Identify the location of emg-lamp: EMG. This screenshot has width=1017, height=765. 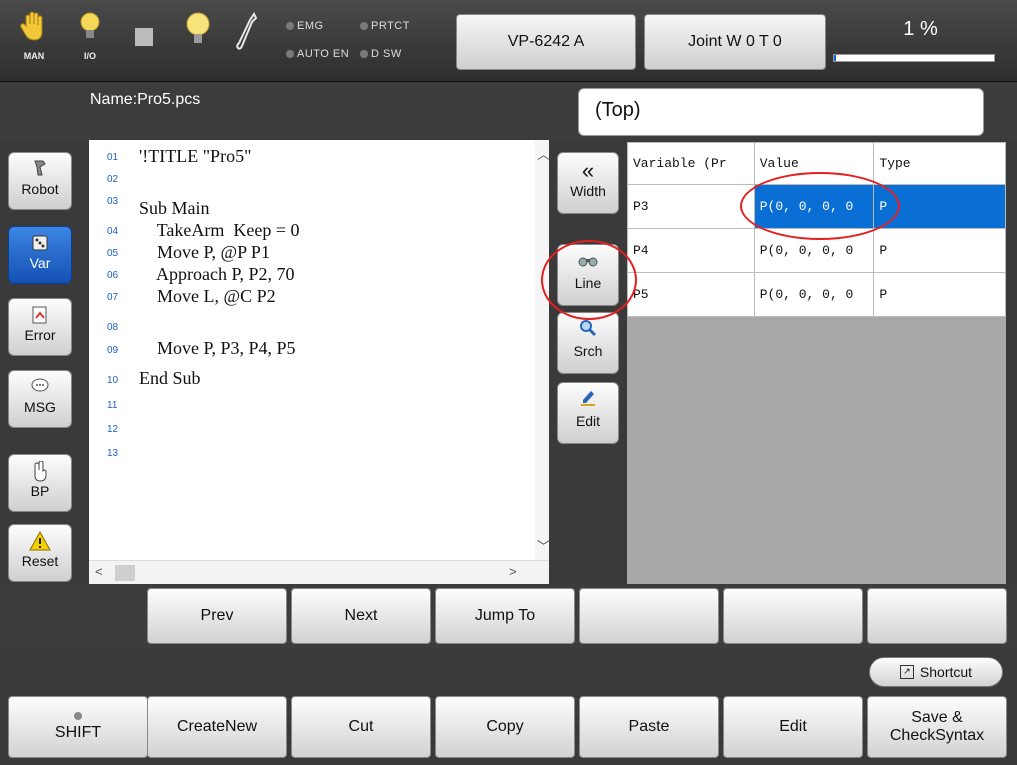
(305, 26).